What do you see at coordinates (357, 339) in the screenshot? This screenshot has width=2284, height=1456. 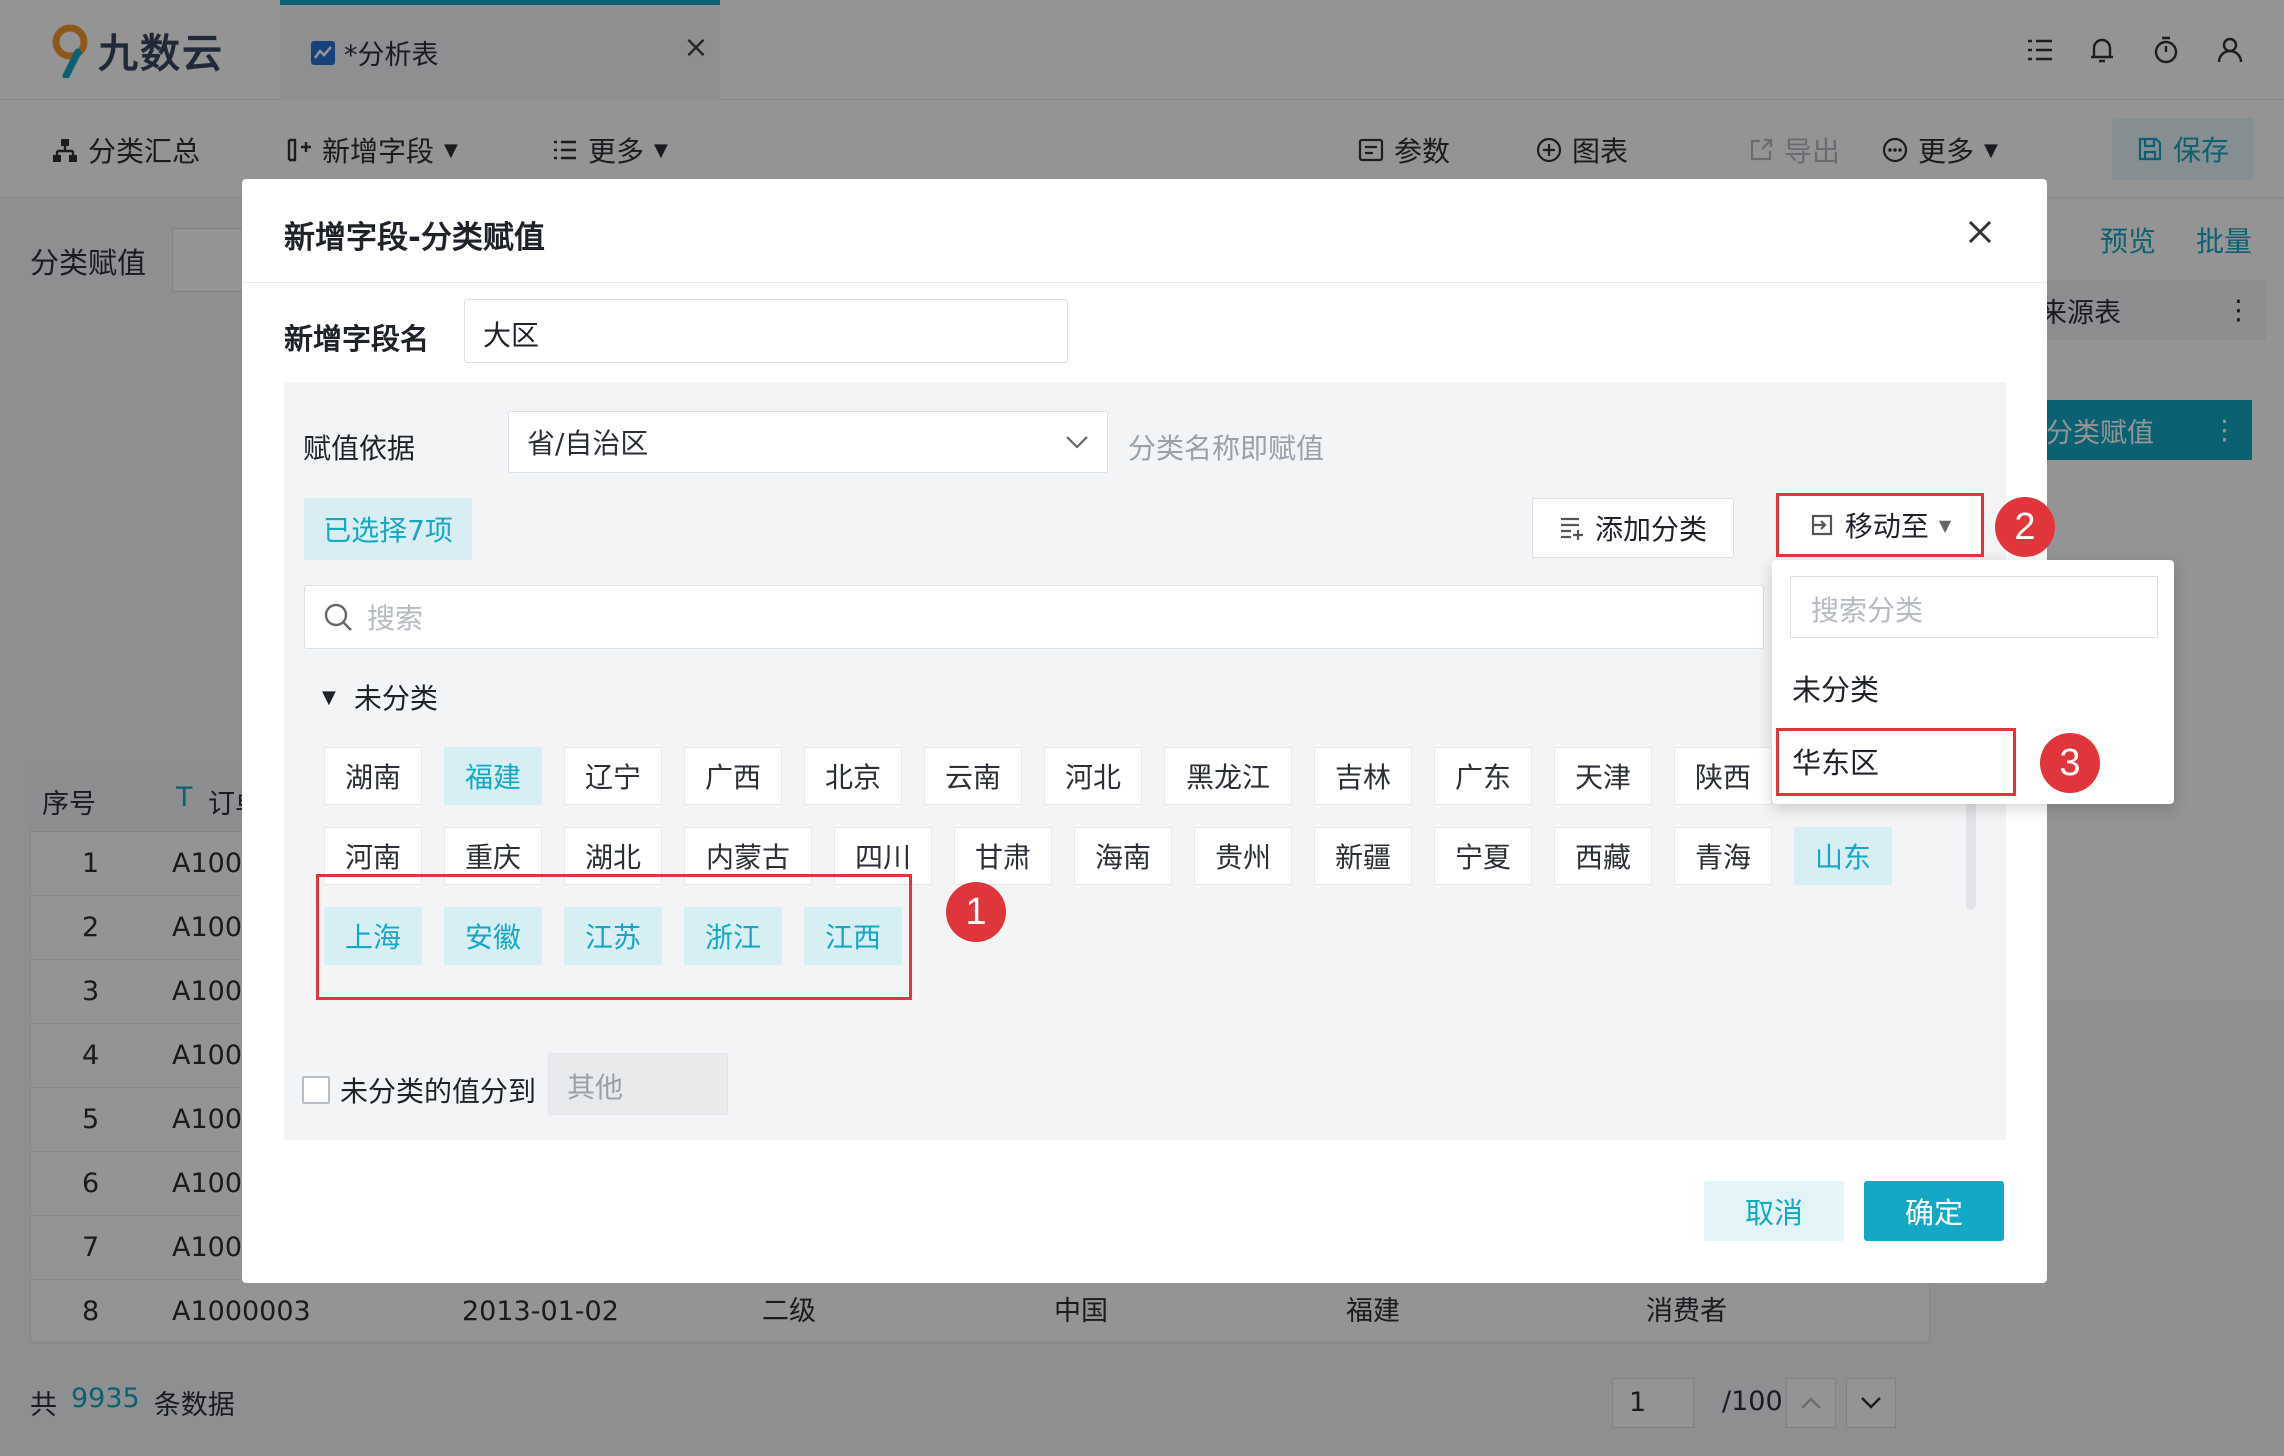 I see `field-name-label: 新增字段名` at bounding box center [357, 339].